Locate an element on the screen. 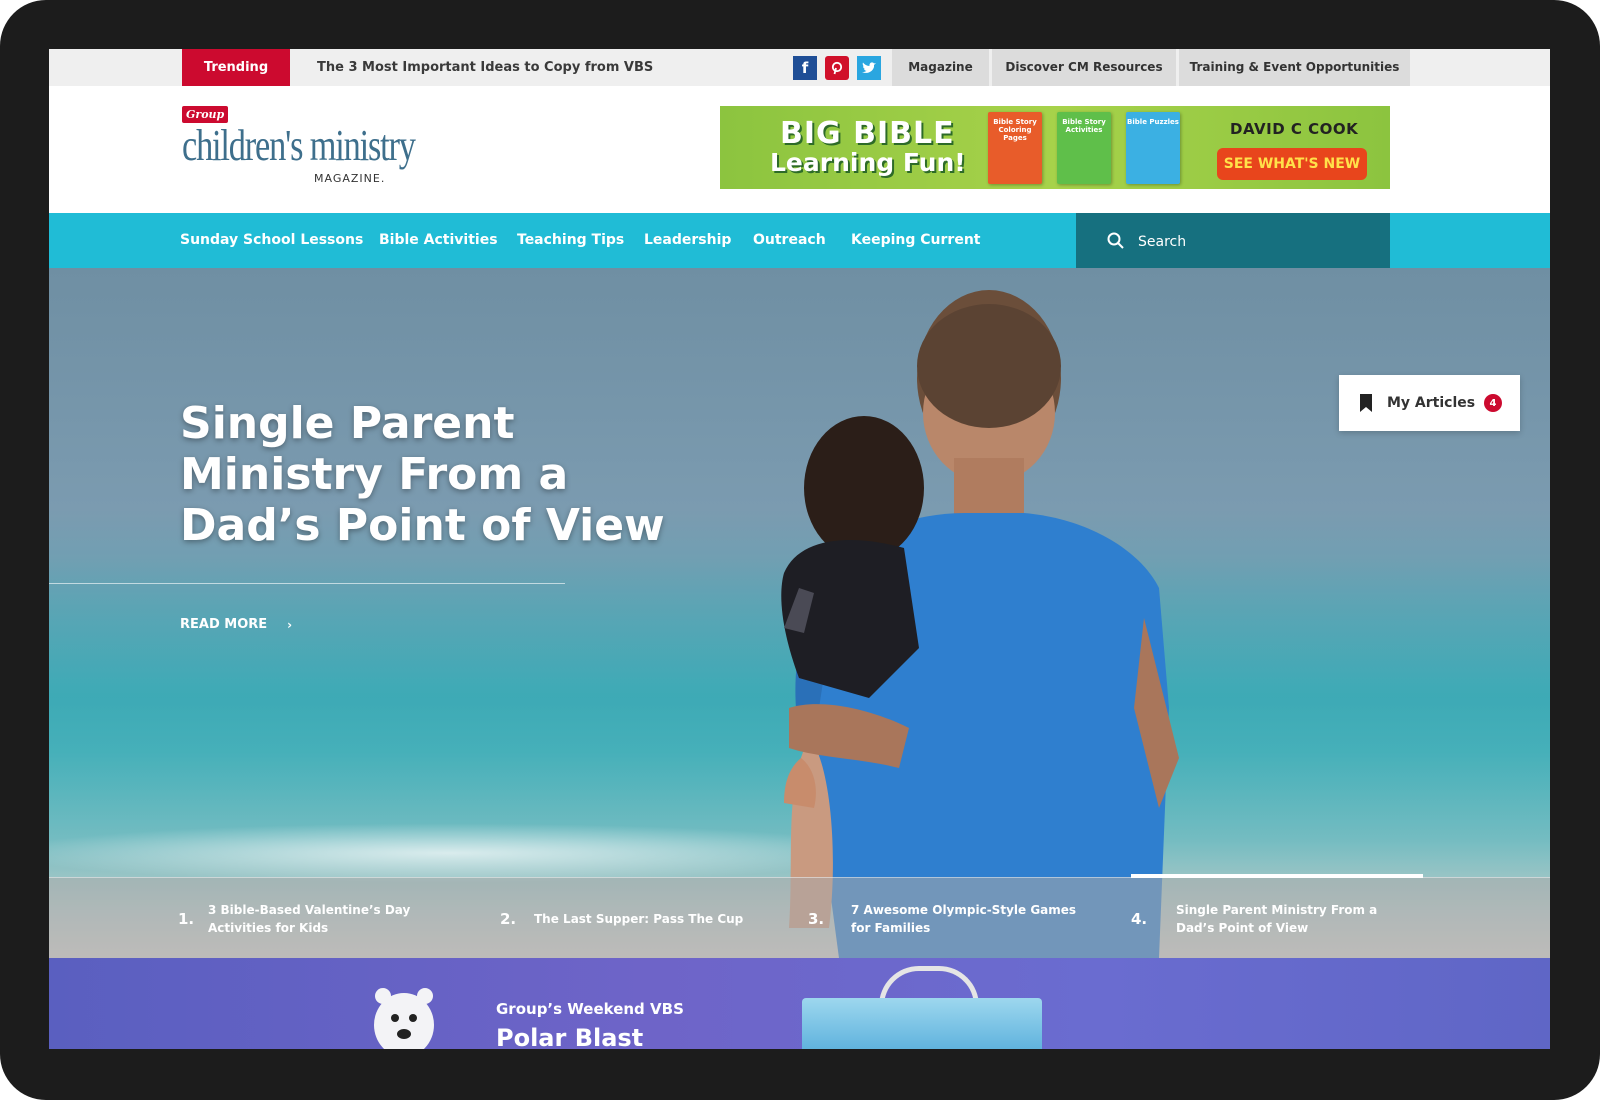 The image size is (1600, 1100). logo-subtitle: MAGAZINE. is located at coordinates (350, 178).